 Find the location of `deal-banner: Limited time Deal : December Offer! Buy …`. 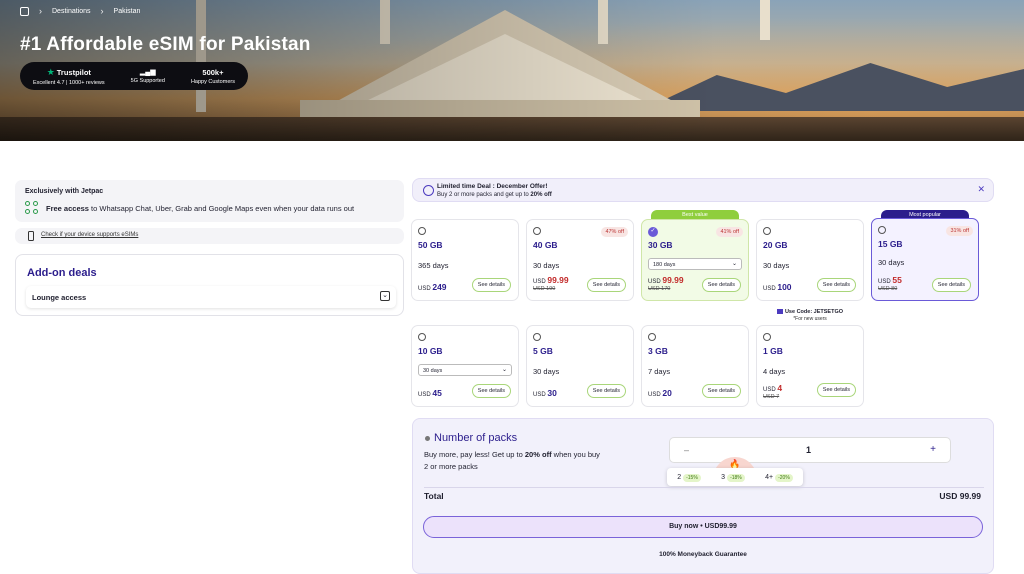

deal-banner: Limited time Deal : December Offer! Buy … is located at coordinates (703, 190).